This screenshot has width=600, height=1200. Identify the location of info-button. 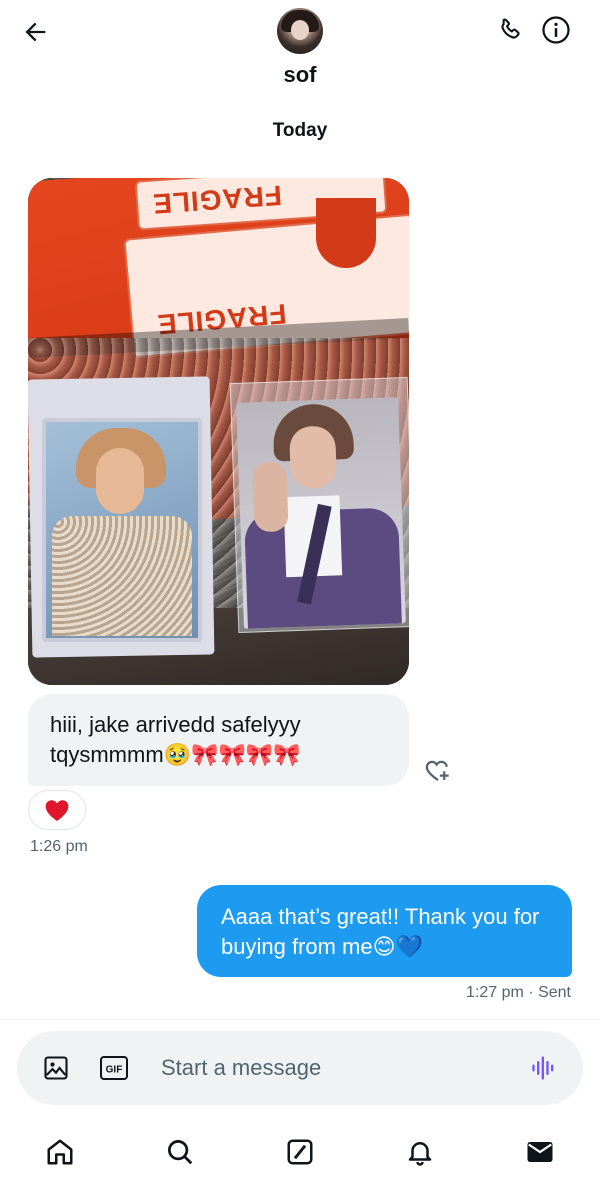
(556, 30).